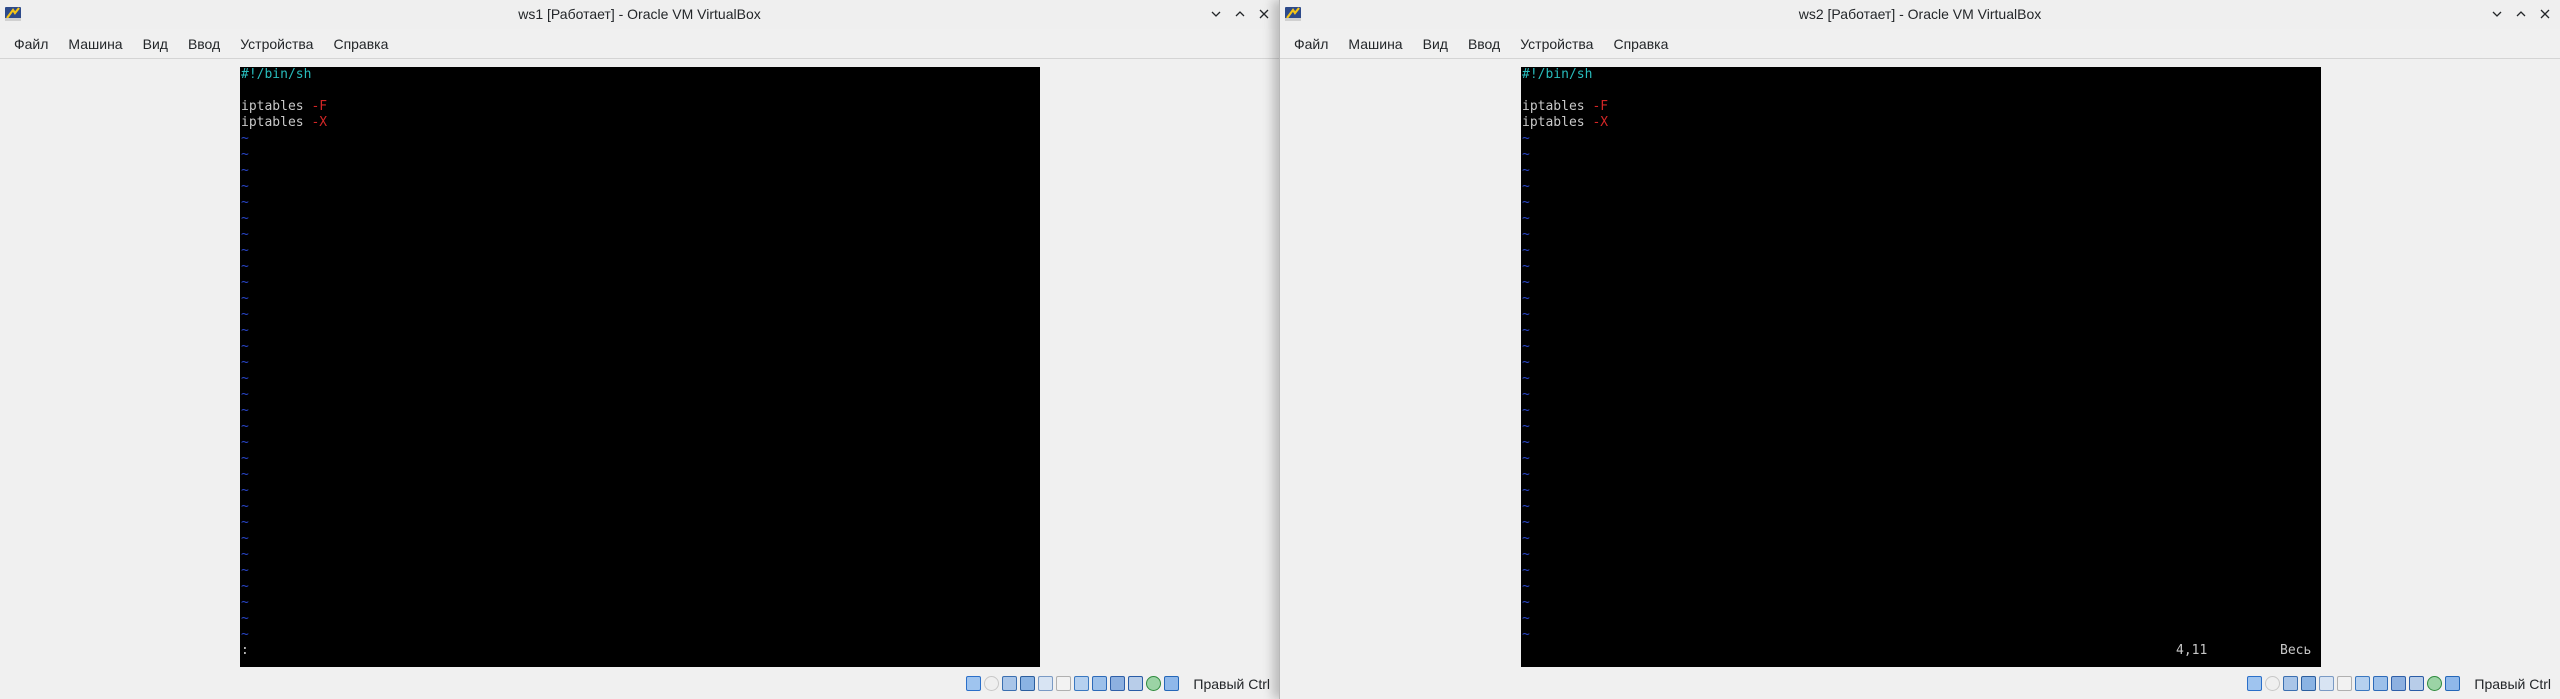 This screenshot has height=699, width=2560. I want to click on scroll-indicator: Весь, so click(2296, 650).